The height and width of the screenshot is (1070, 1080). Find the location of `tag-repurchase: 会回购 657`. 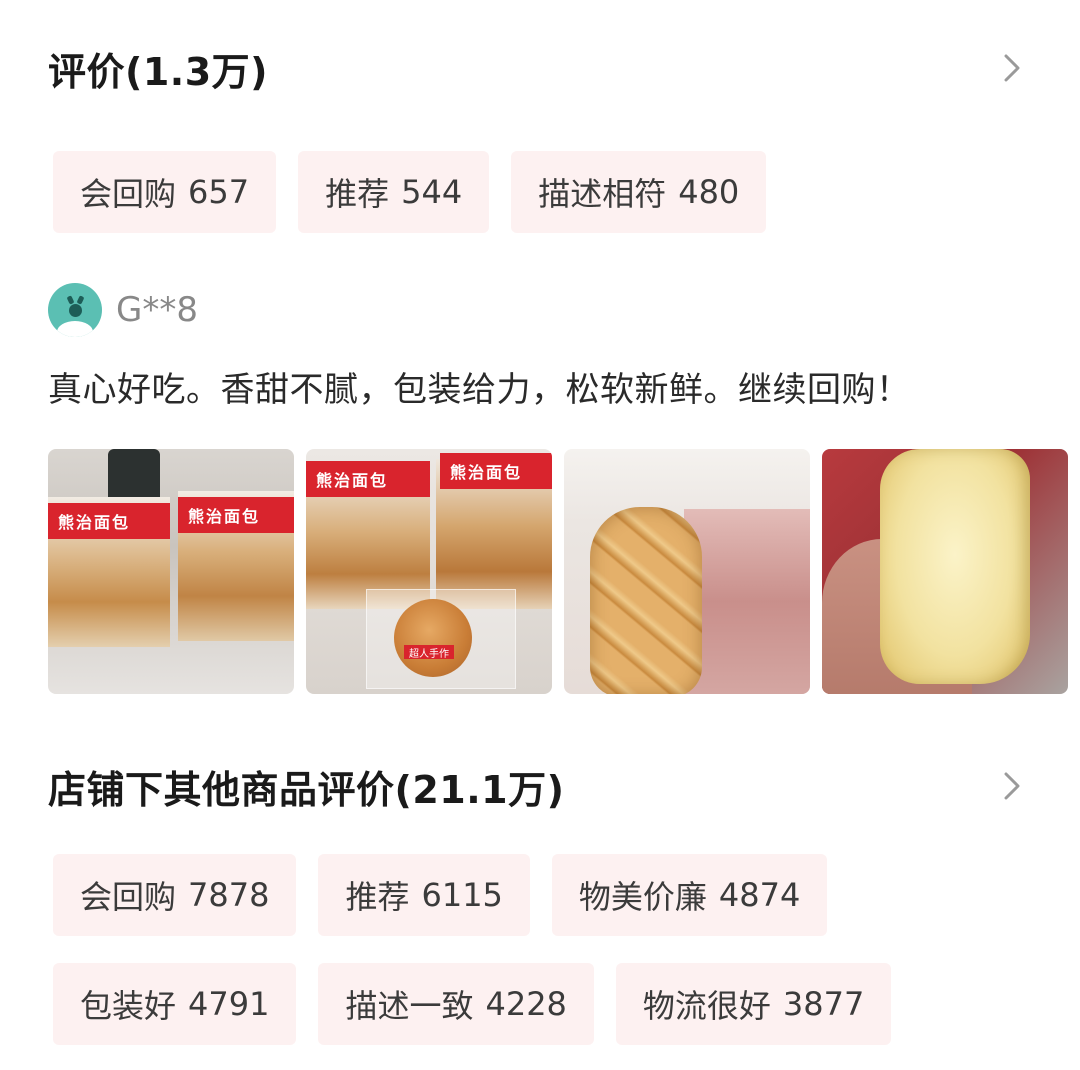

tag-repurchase: 会回购 657 is located at coordinates (165, 192).